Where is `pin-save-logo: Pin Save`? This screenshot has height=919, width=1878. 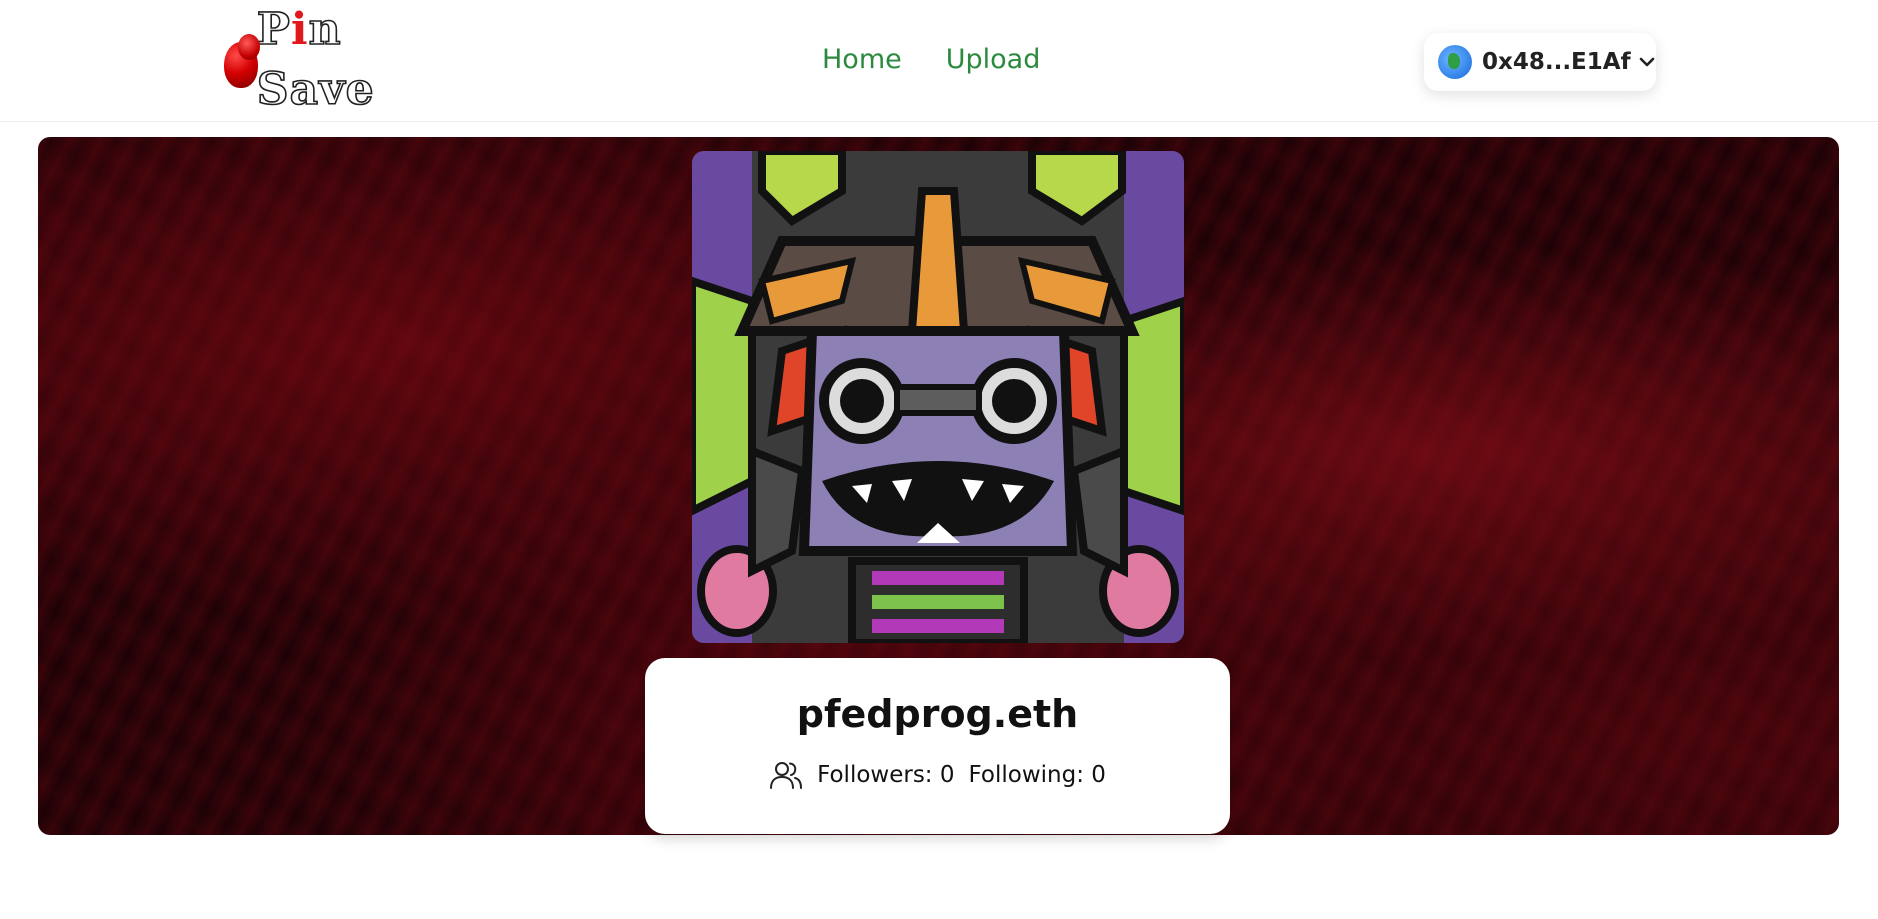 pin-save-logo: Pin Save is located at coordinates (325, 59).